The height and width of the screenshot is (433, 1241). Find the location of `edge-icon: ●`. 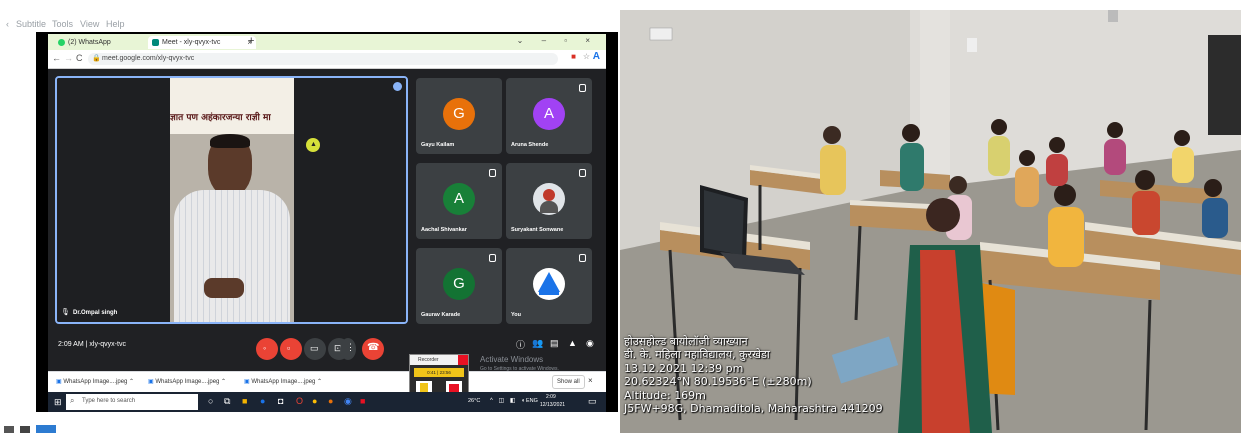

edge-icon: ● is located at coordinates (262, 401).